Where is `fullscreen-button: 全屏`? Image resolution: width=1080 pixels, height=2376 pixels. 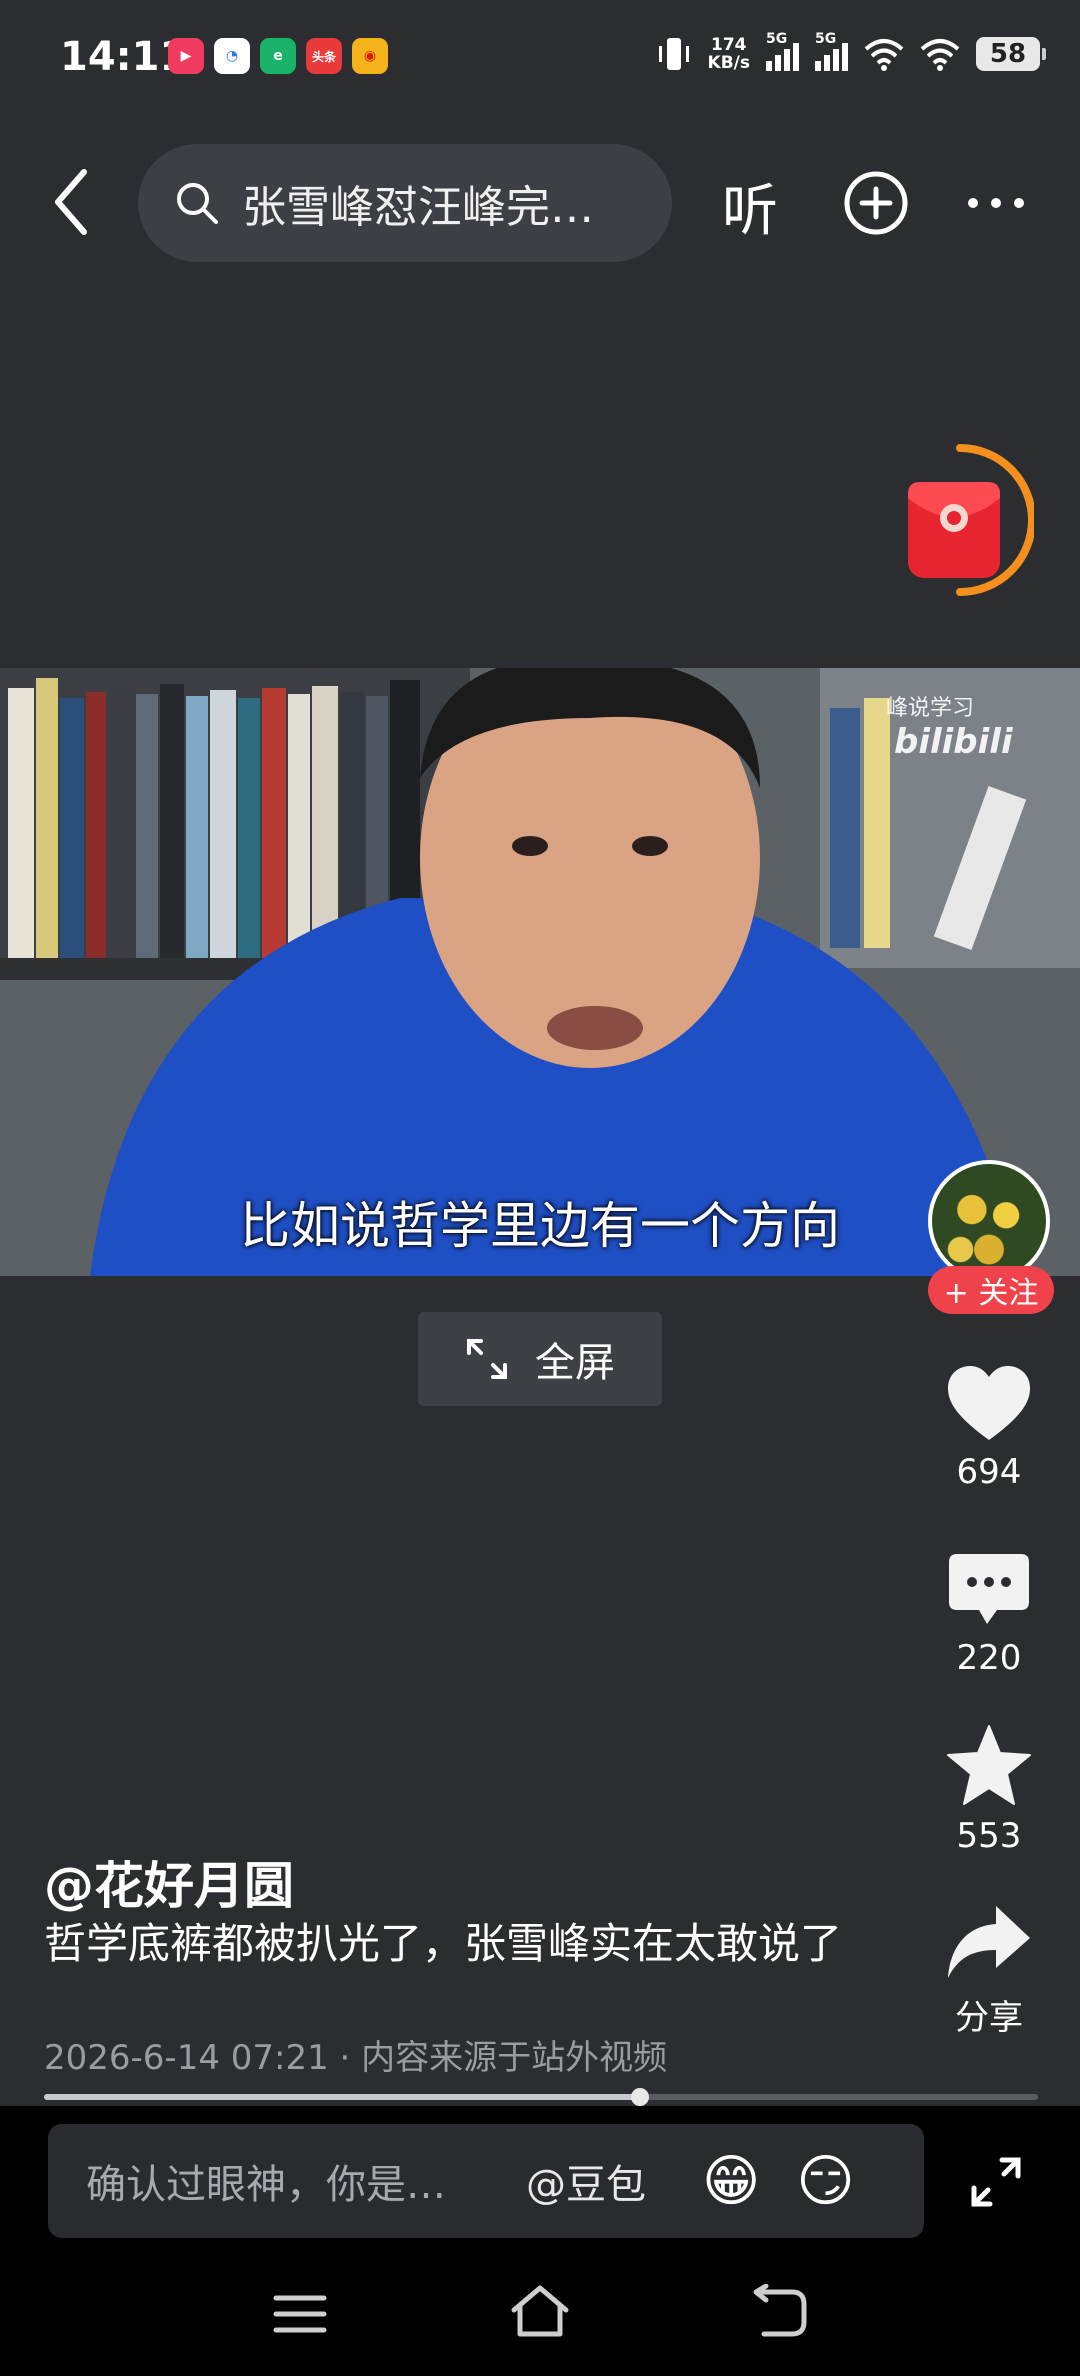
fullscreen-button: 全屏 is located at coordinates (540, 1359).